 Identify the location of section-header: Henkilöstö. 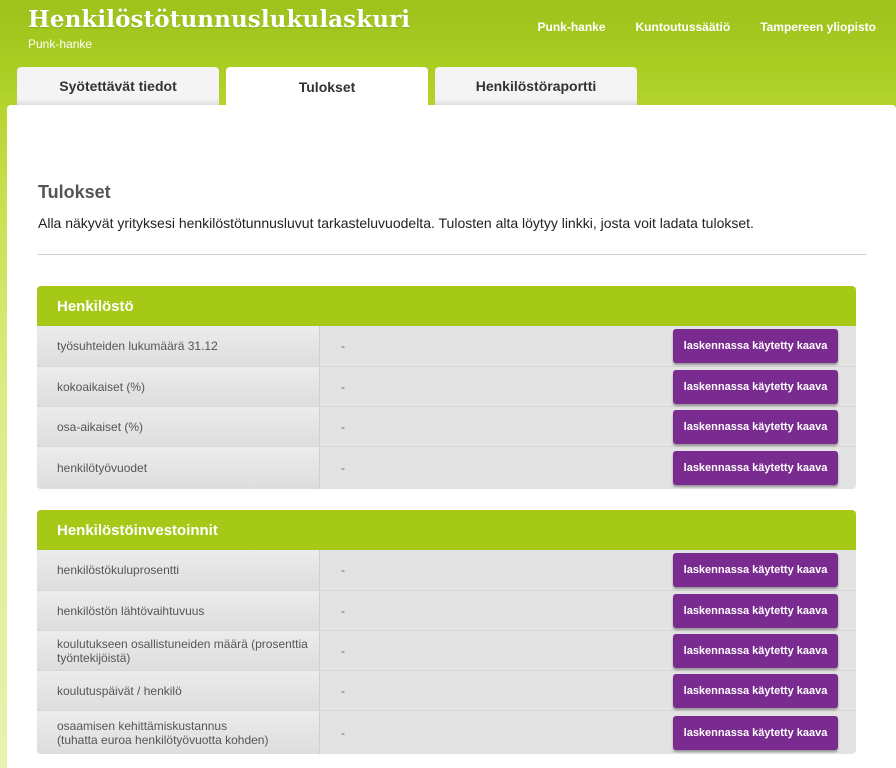
(446, 306).